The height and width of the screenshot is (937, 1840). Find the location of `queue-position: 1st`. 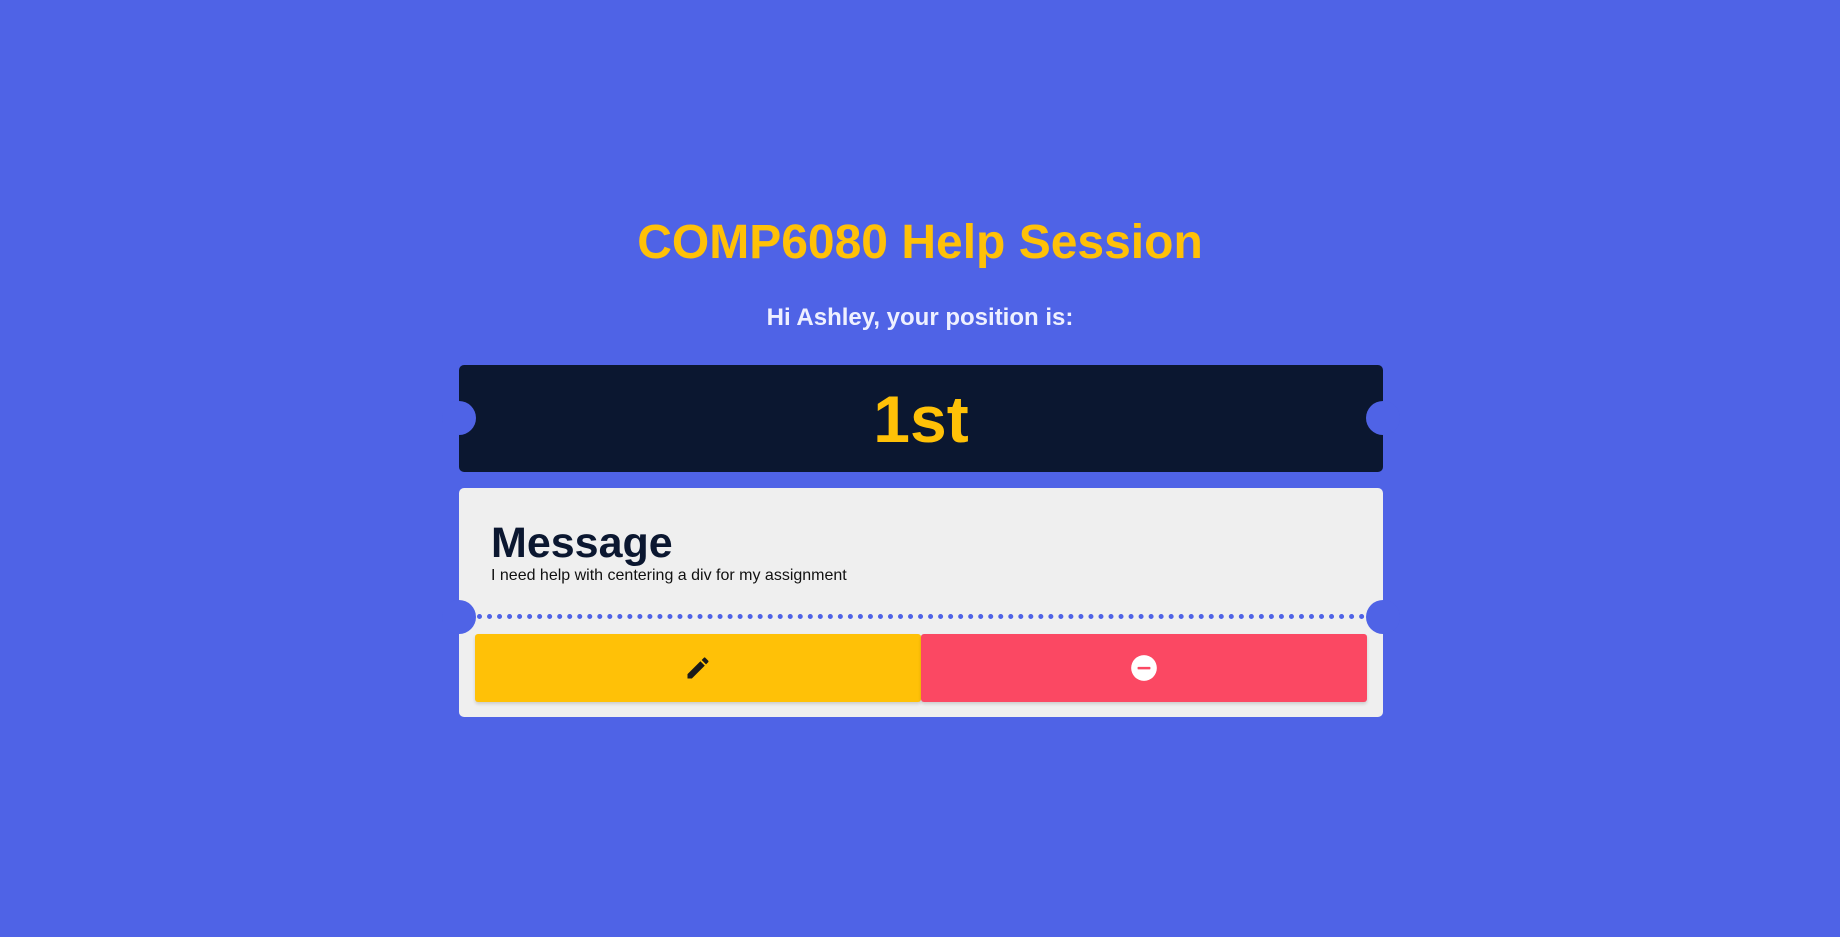

queue-position: 1st is located at coordinates (921, 418).